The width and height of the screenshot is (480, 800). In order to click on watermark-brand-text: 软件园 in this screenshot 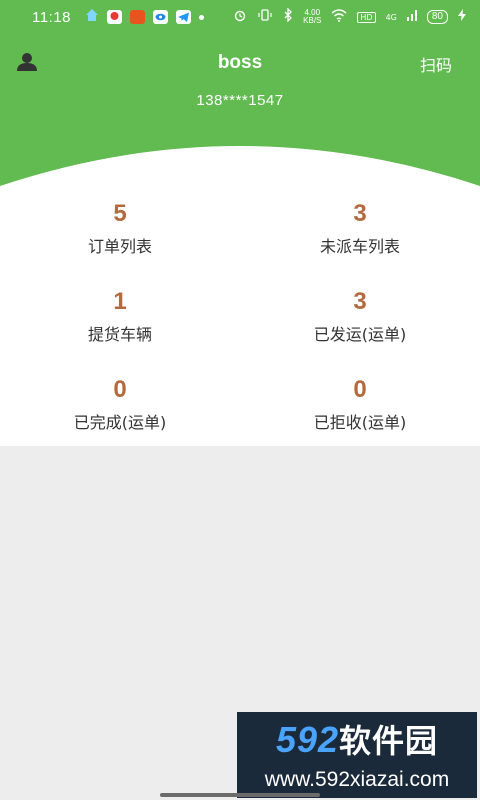, I will do `click(389, 741)`.